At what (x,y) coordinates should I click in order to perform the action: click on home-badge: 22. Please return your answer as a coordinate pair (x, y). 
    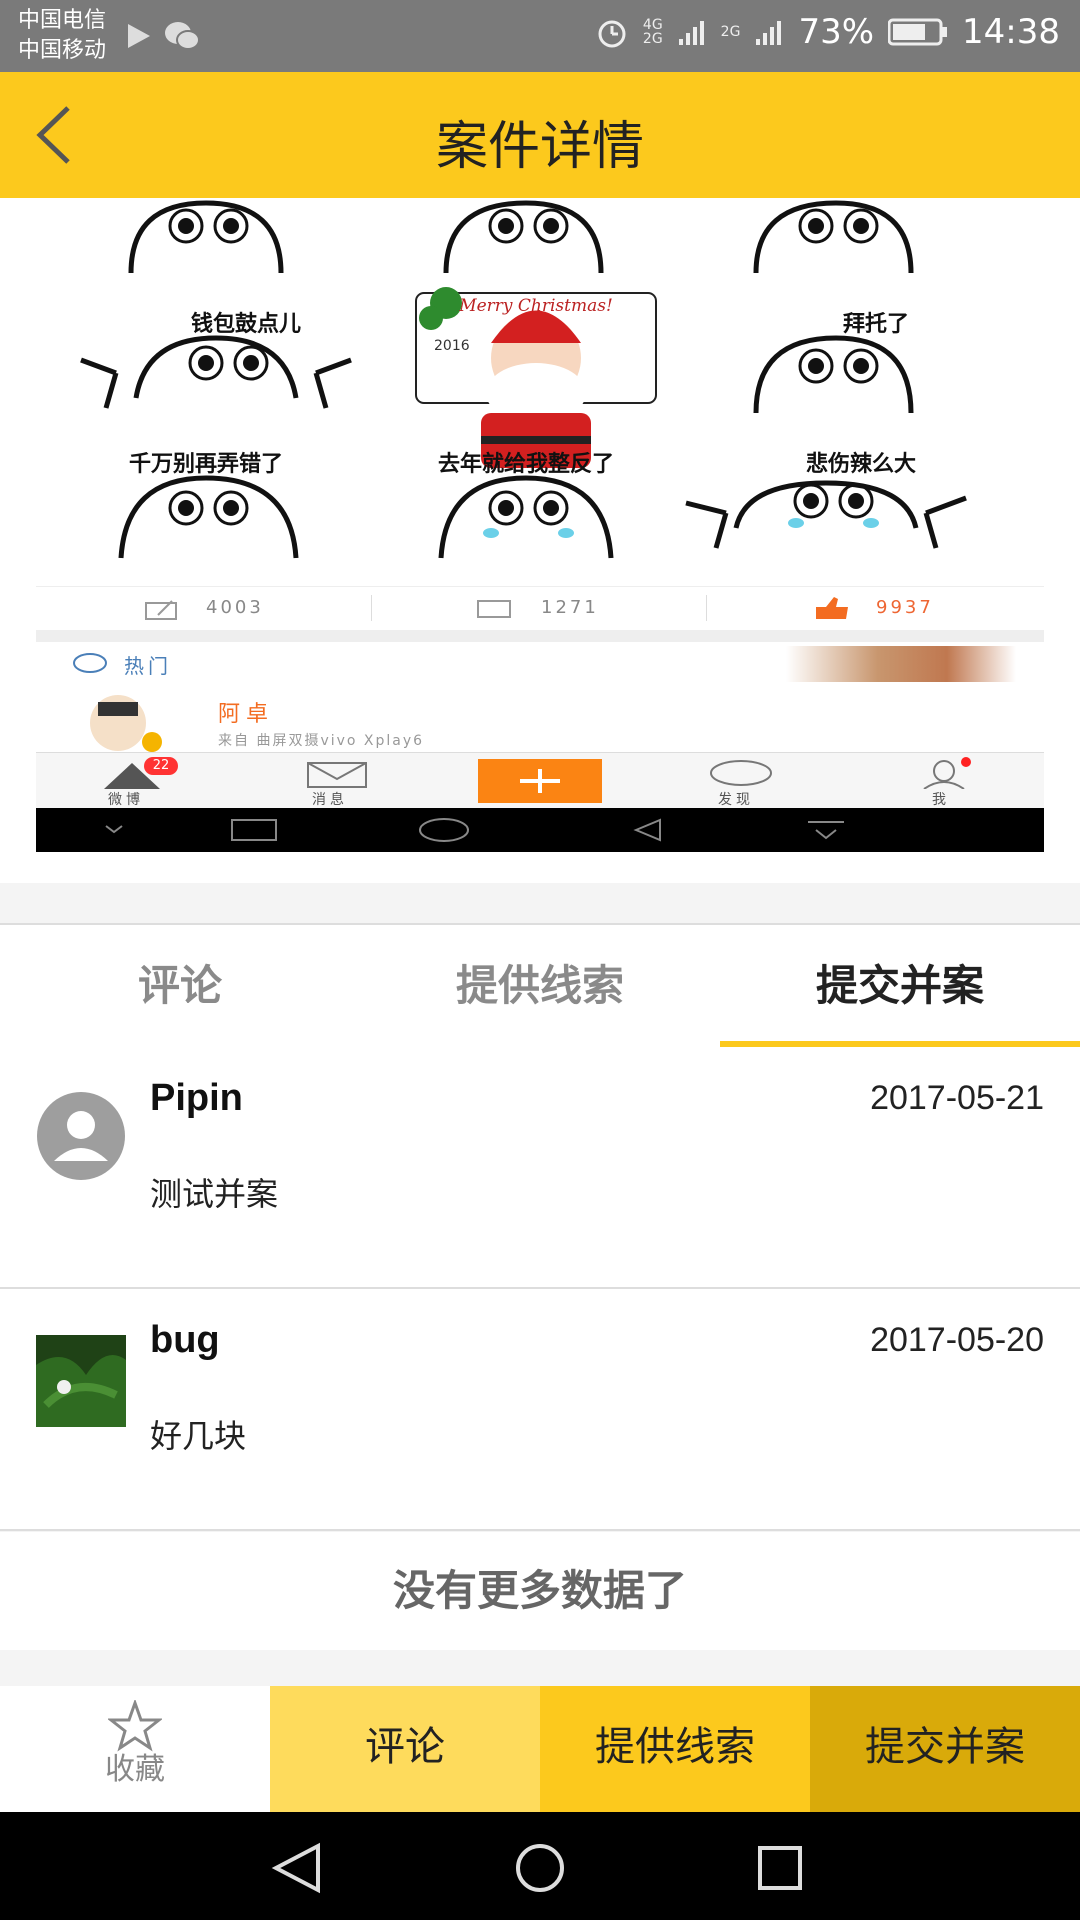
    Looking at the image, I should click on (161, 766).